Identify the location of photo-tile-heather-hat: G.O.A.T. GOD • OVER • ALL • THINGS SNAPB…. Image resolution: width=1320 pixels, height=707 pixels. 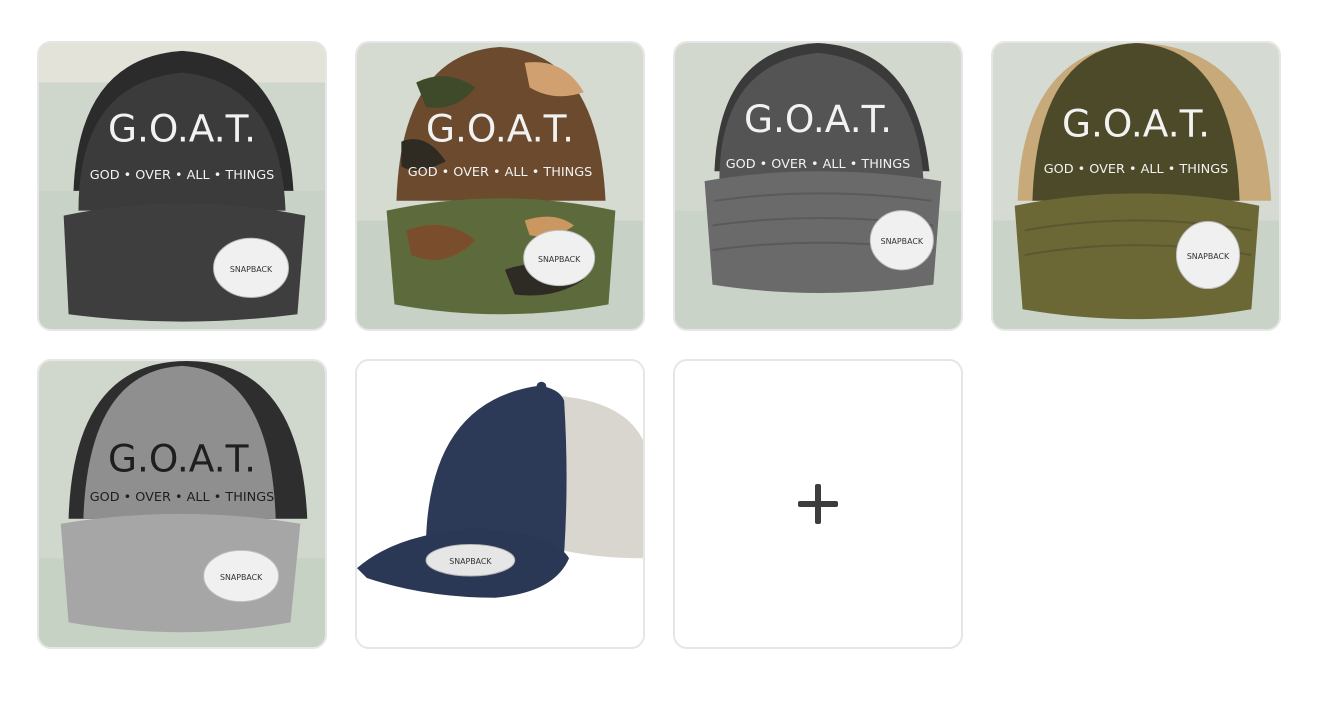
(182, 504).